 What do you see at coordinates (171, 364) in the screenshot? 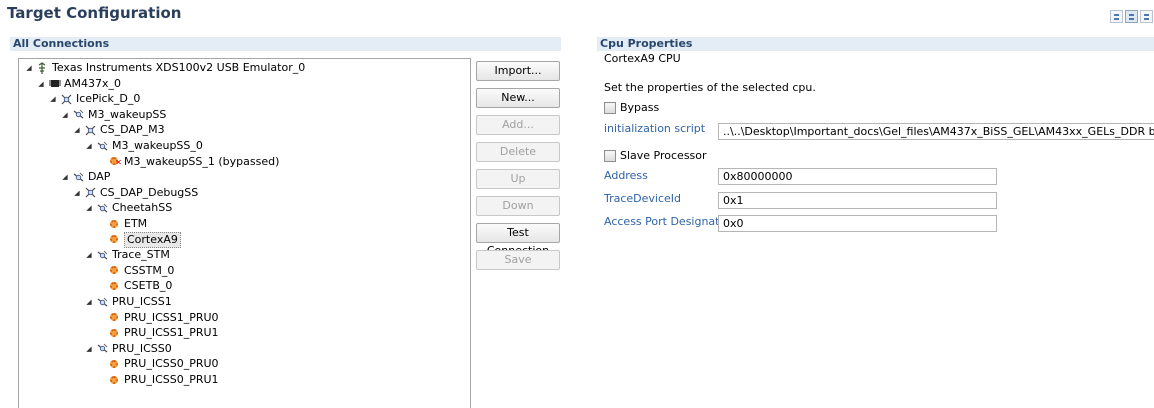
I see `tree-node-label: PRU_ICSS0_PRU0` at bounding box center [171, 364].